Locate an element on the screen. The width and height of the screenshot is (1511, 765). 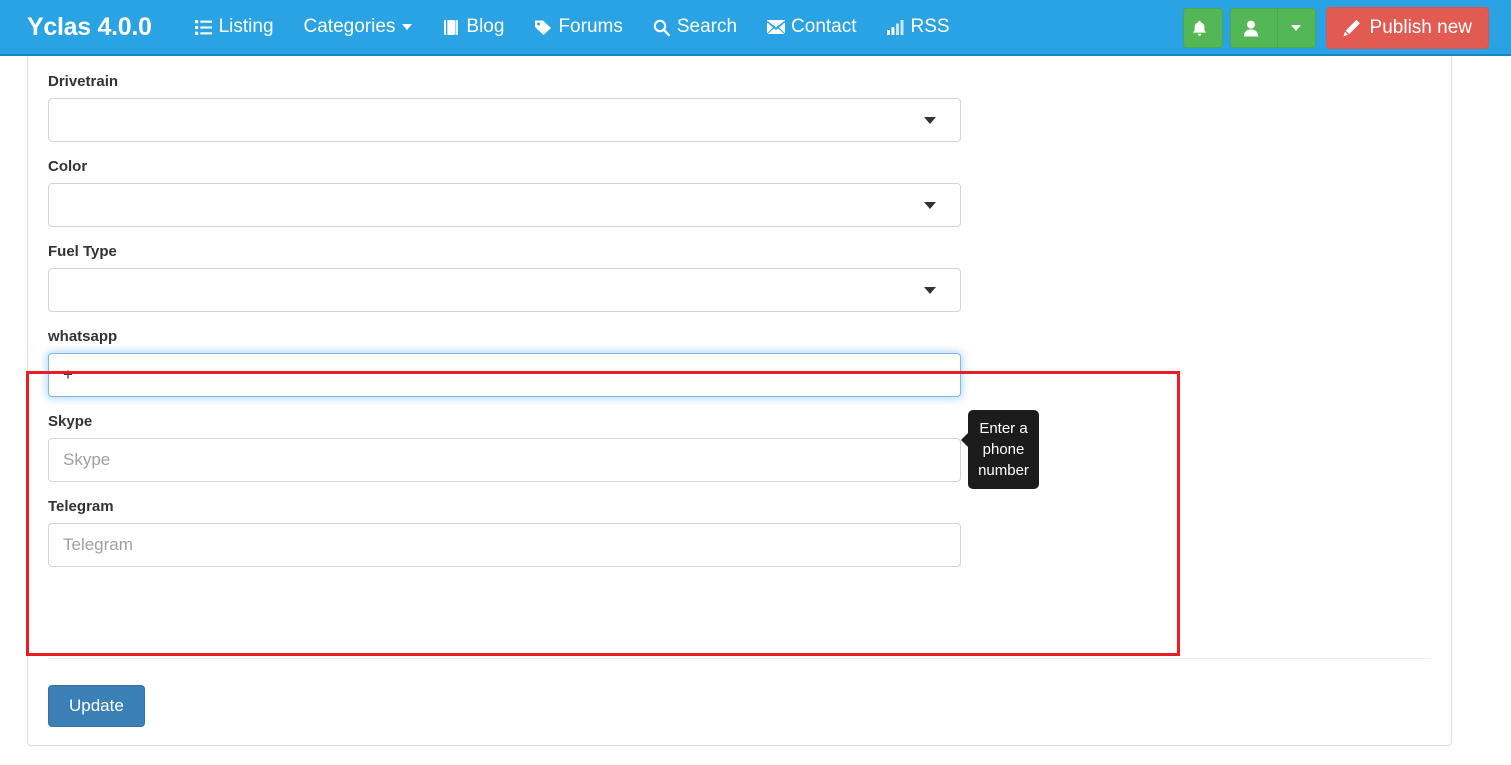
form-divider is located at coordinates (739, 658).